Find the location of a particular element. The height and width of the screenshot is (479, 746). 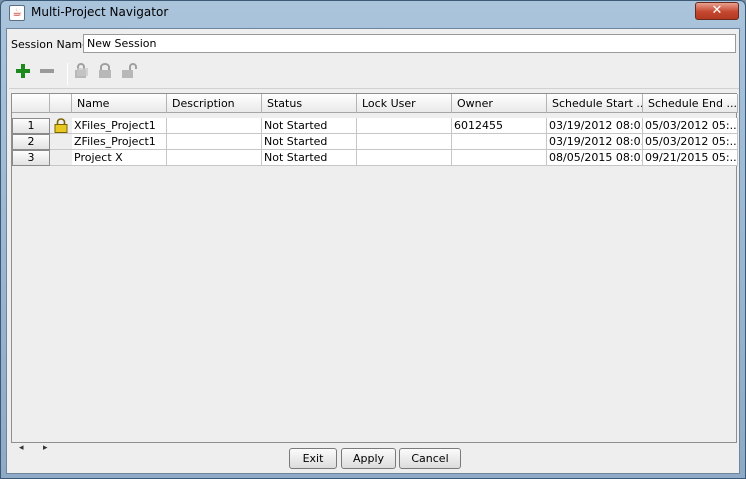

toolbar-separator is located at coordinates (67, 74).